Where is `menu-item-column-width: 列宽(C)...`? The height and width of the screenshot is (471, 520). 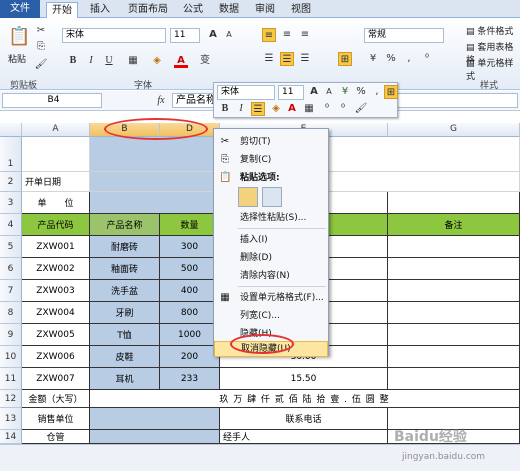
menu-item-column-width: 列宽(C)... is located at coordinates (271, 316).